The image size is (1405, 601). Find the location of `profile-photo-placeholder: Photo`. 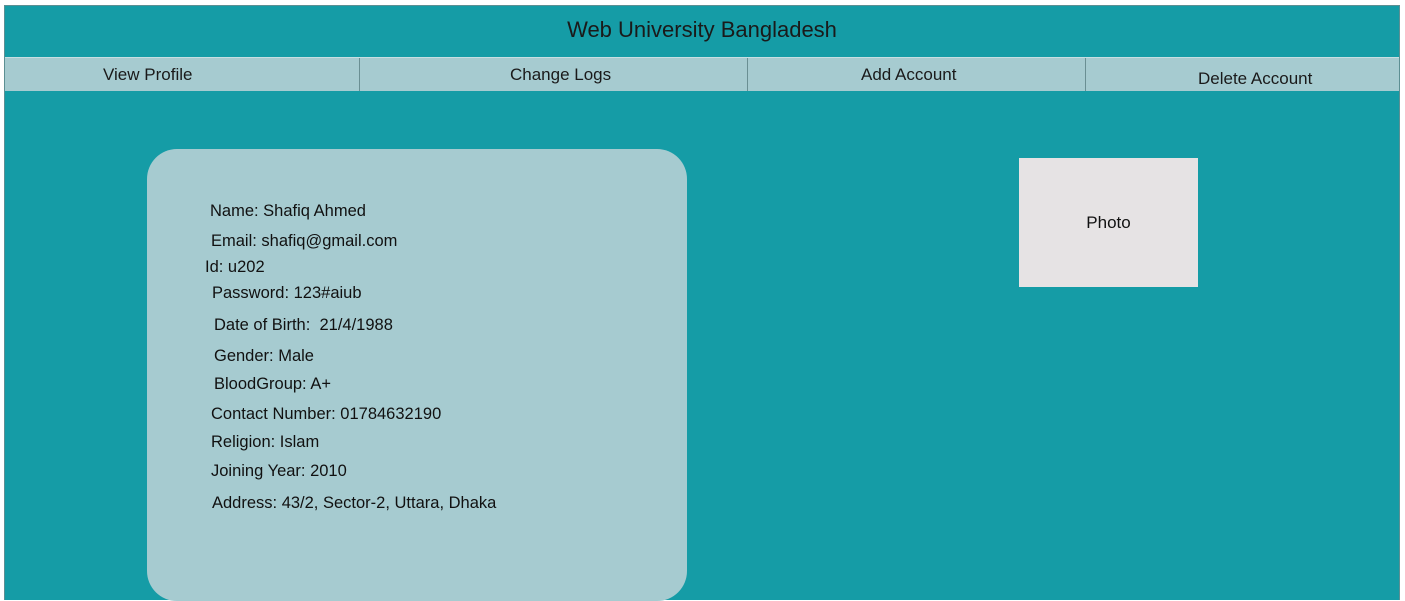

profile-photo-placeholder: Photo is located at coordinates (1108, 222).